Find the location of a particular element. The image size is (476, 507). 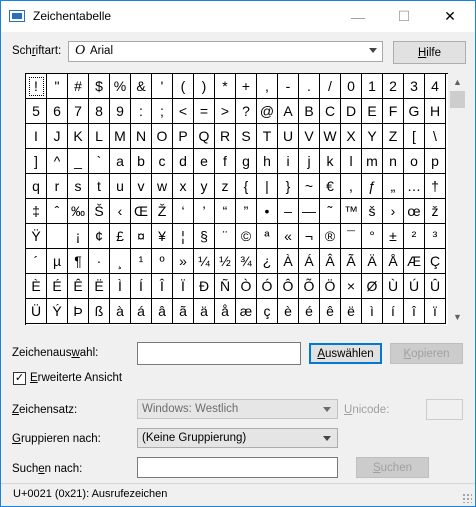

char-cell: © is located at coordinates (246, 236).